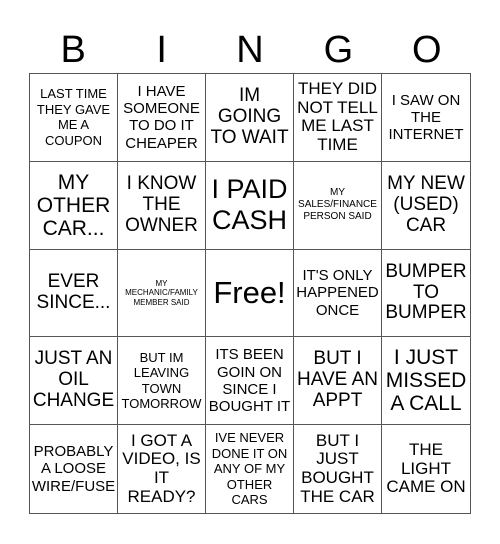 This screenshot has width=500, height=544. What do you see at coordinates (338, 469) in the screenshot?
I see `bingo-cell: BUT I JUST BOUGHT THE CAR` at bounding box center [338, 469].